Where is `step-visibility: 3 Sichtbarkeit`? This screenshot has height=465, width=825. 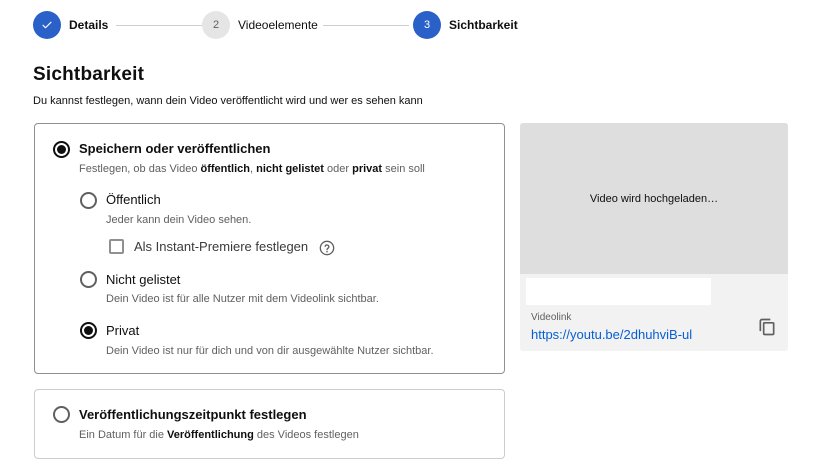 step-visibility: 3 Sichtbarkeit is located at coordinates (465, 25).